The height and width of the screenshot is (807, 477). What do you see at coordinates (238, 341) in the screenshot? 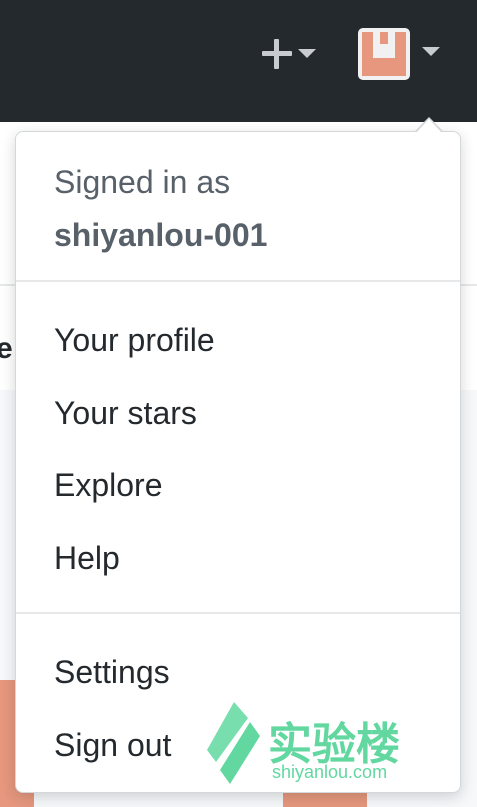
I see `menu-item-your-profile: Your profile` at bounding box center [238, 341].